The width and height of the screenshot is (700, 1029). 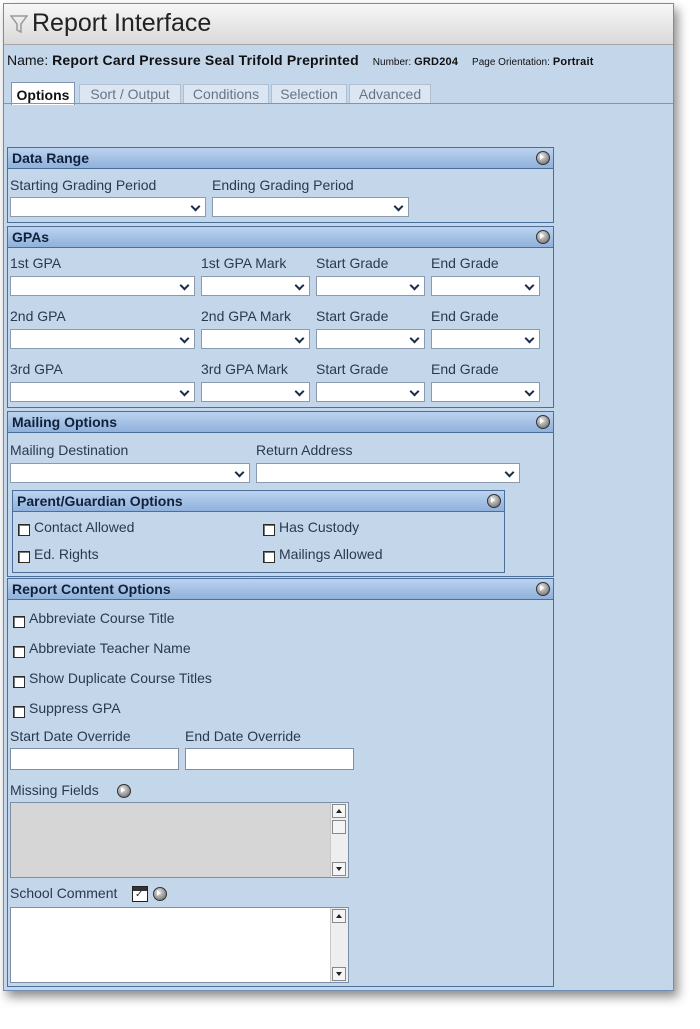 I want to click on missing-fields-listbox, so click(x=179, y=840).